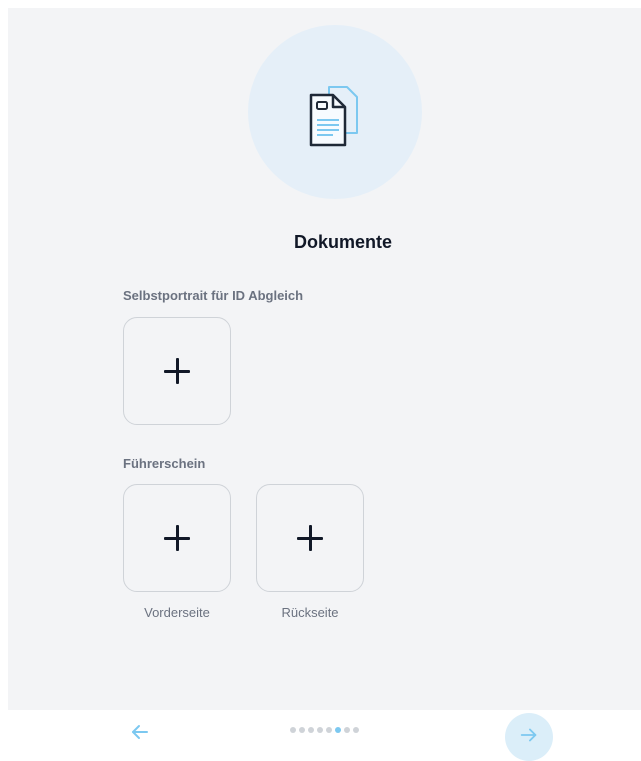 This screenshot has height=761, width=641. I want to click on header-icon-circle, so click(335, 112).